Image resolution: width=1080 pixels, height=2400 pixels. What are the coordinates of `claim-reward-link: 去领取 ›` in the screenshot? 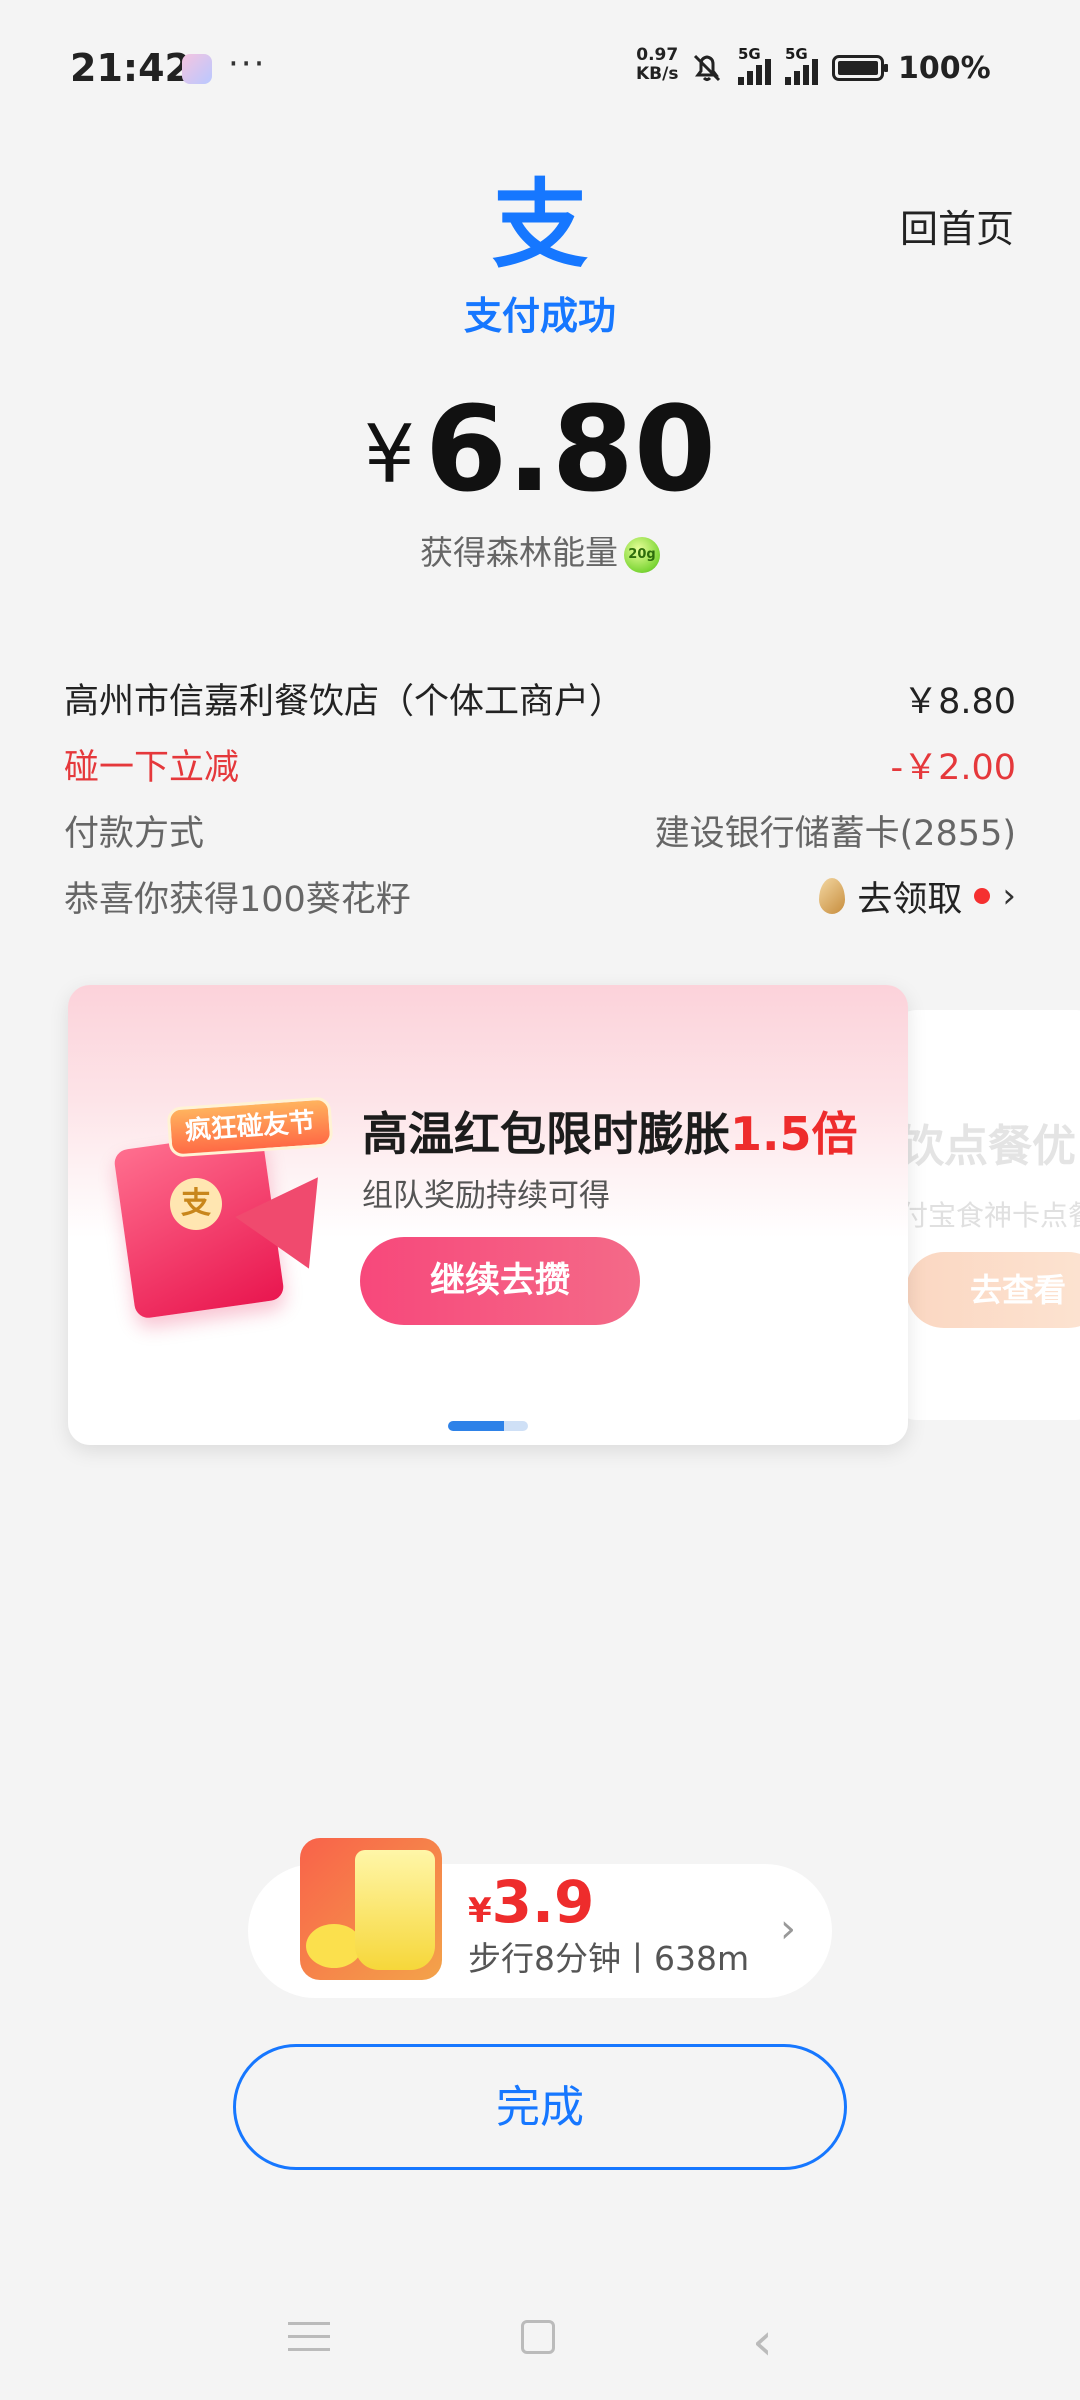 It's located at (917, 896).